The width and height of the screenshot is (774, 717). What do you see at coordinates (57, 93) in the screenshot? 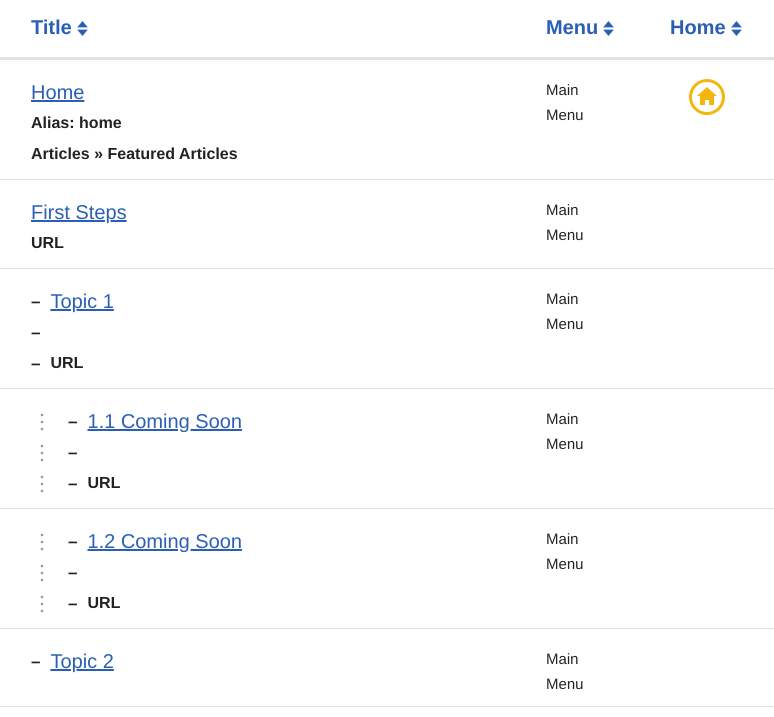
I see `item-title-link: Home` at bounding box center [57, 93].